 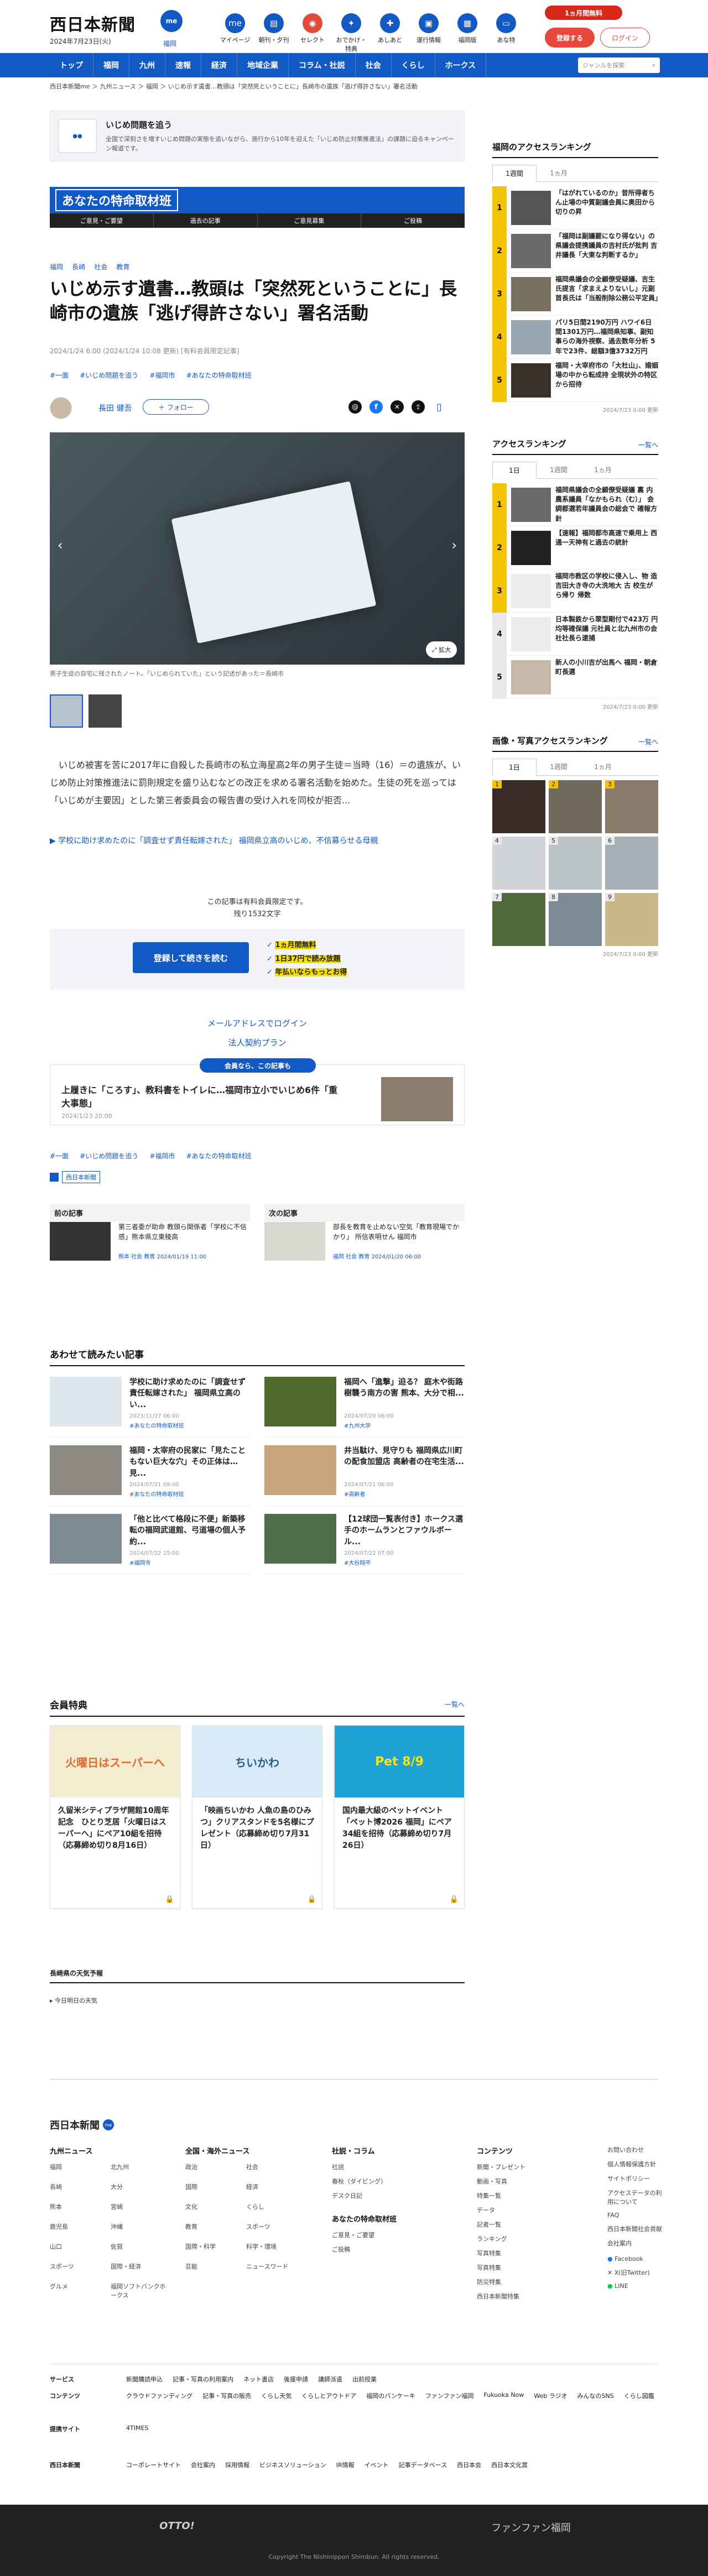 I want to click on search-icon: ⌕, so click(x=653, y=65).